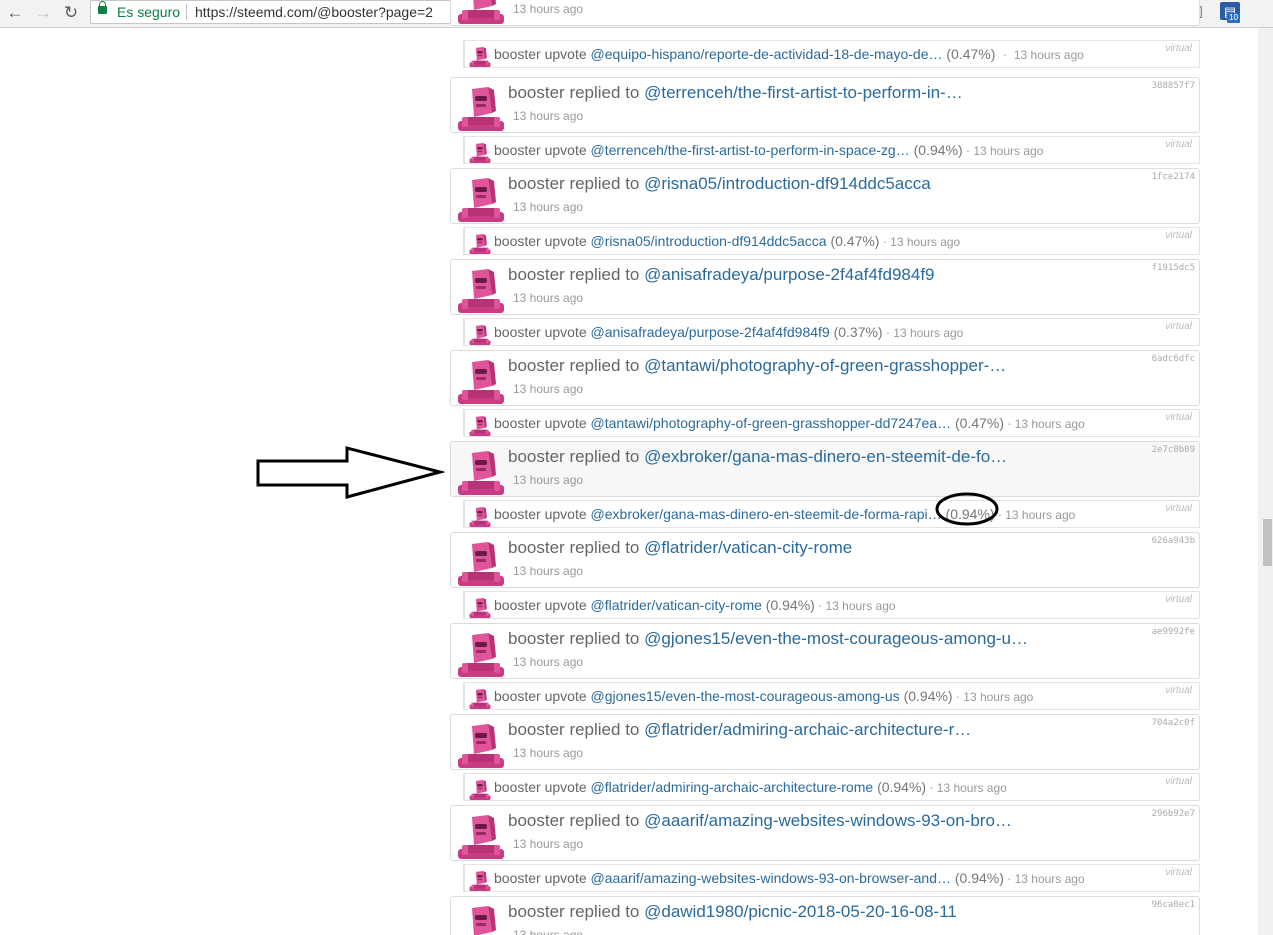  What do you see at coordinates (1173, 541) in the screenshot?
I see `tx-hash: 626a943b` at bounding box center [1173, 541].